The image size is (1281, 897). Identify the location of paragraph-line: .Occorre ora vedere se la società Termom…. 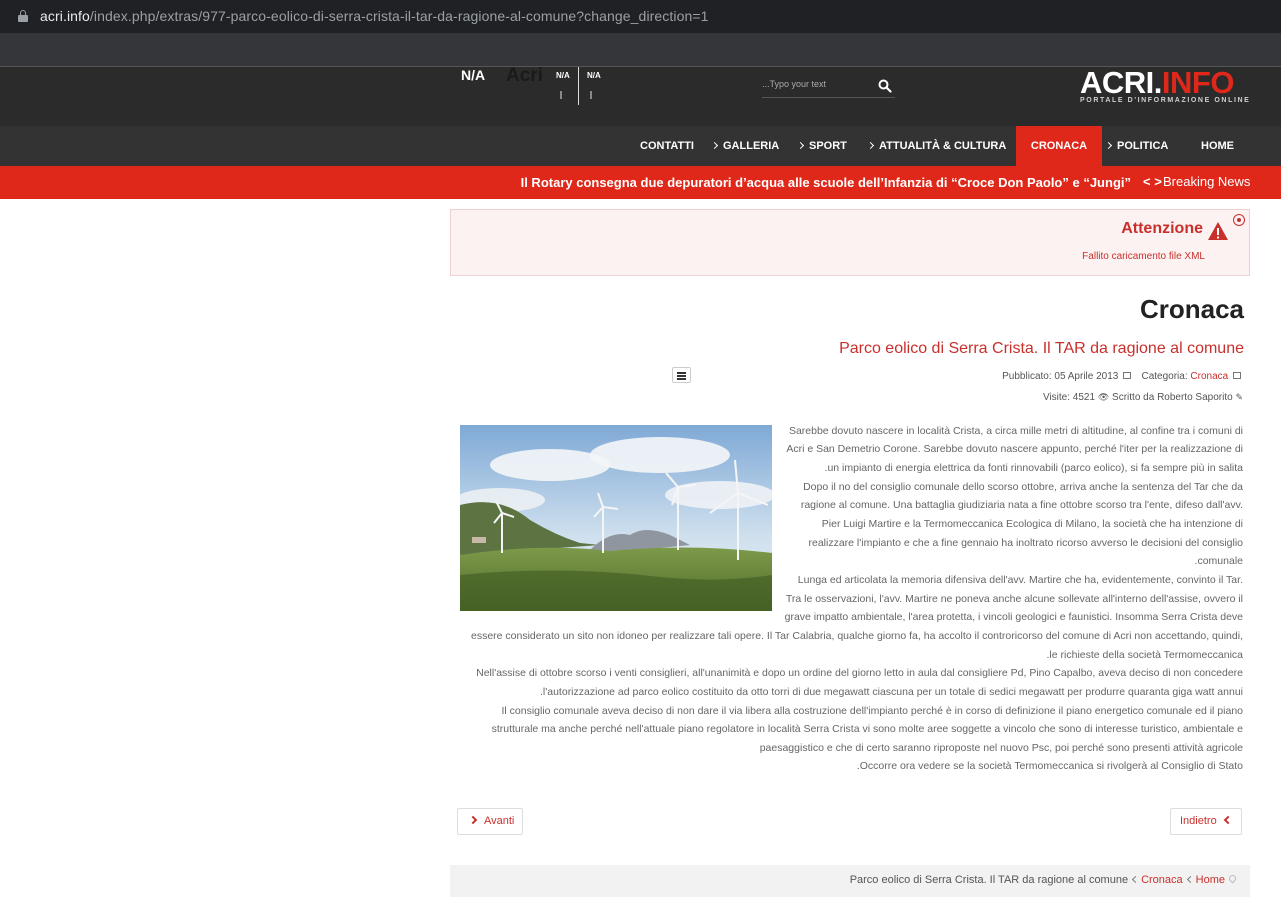
(1049, 766).